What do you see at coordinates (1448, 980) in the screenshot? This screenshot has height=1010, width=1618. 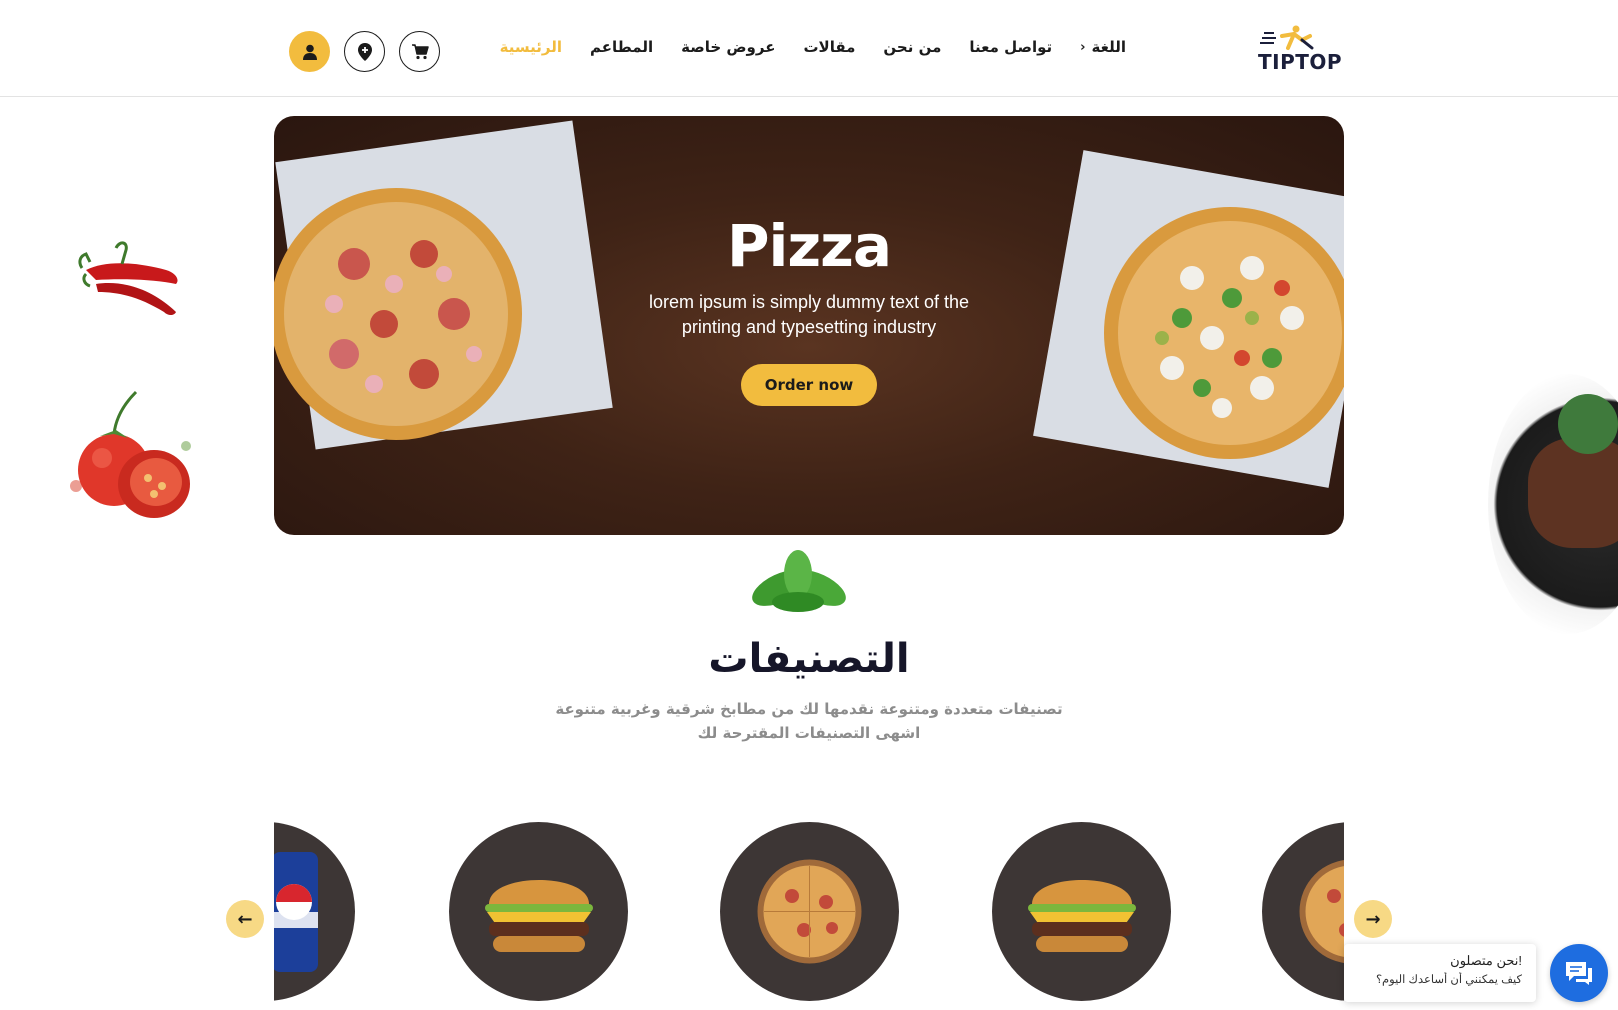 I see `chat-subtitle: كيف يمكنني أن أساعدك اليوم؟` at bounding box center [1448, 980].